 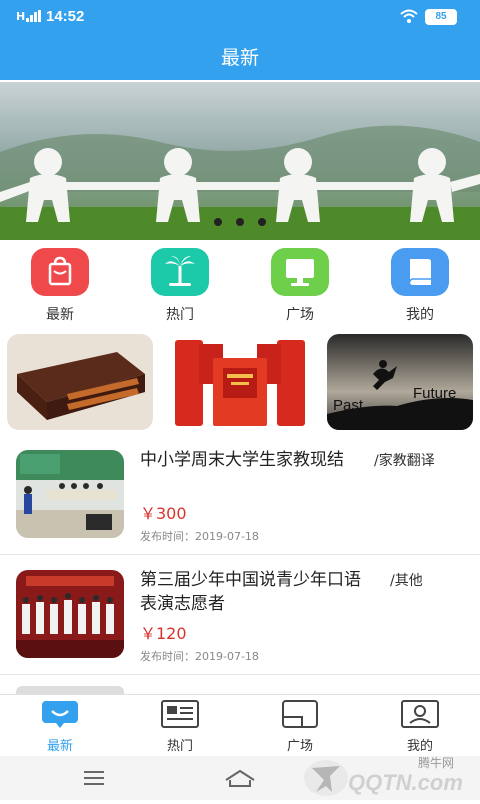 I want to click on status-bar: H 14:52 85, so click(x=240, y=18).